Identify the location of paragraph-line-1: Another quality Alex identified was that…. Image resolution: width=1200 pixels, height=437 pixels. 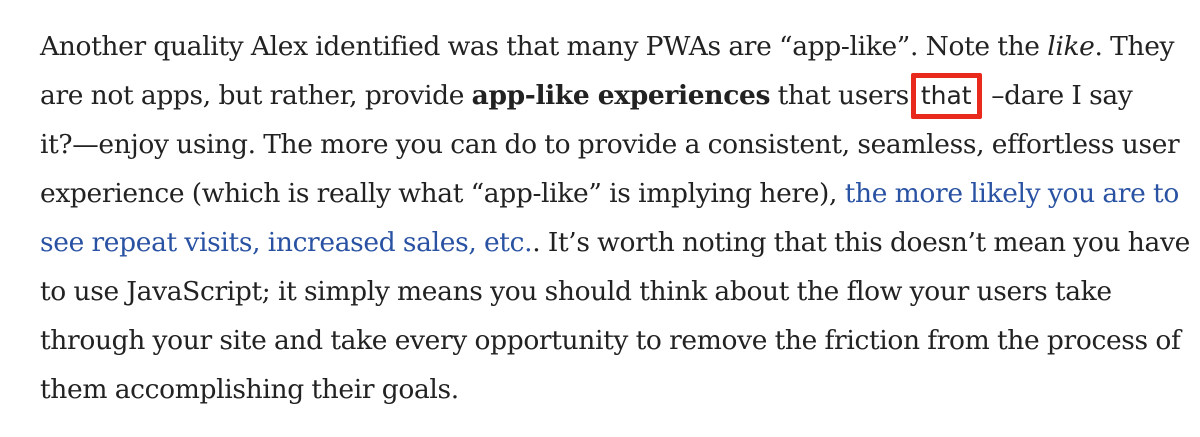
(607, 46).